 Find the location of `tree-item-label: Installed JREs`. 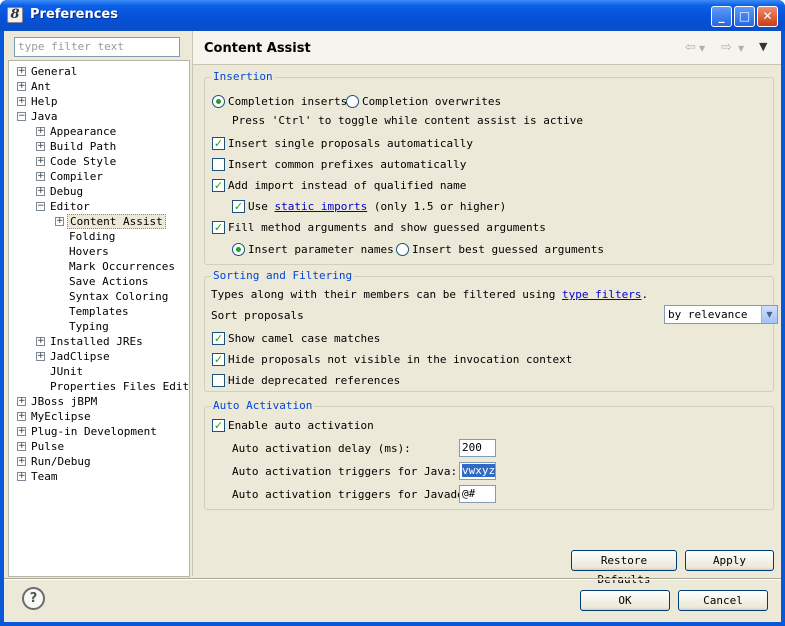

tree-item-label: Installed JREs is located at coordinates (96, 341).